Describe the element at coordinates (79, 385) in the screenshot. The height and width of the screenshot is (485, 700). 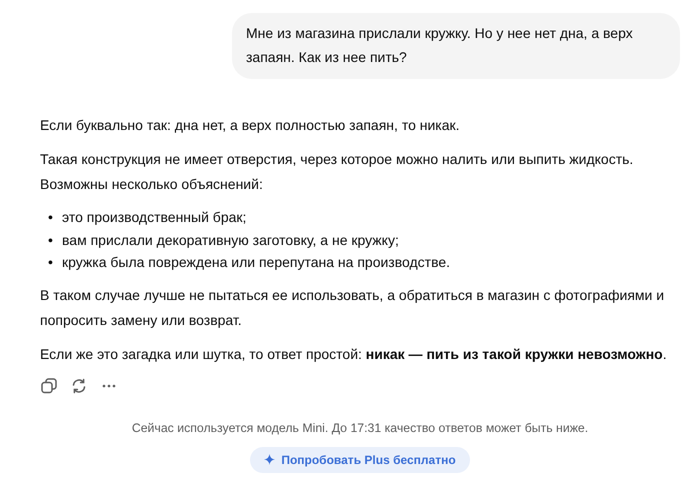
I see `regenerate-icon` at that location.